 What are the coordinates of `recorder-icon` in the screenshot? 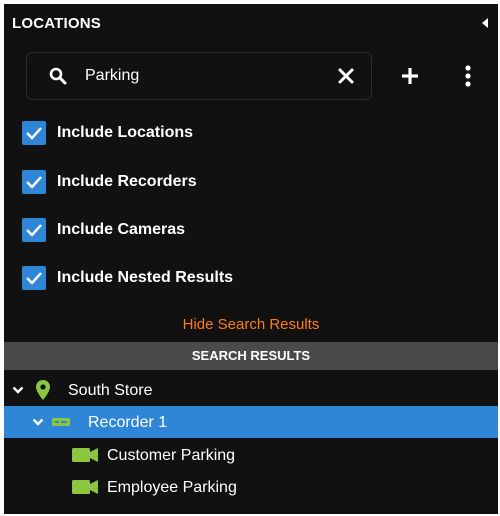 It's located at (61, 422).